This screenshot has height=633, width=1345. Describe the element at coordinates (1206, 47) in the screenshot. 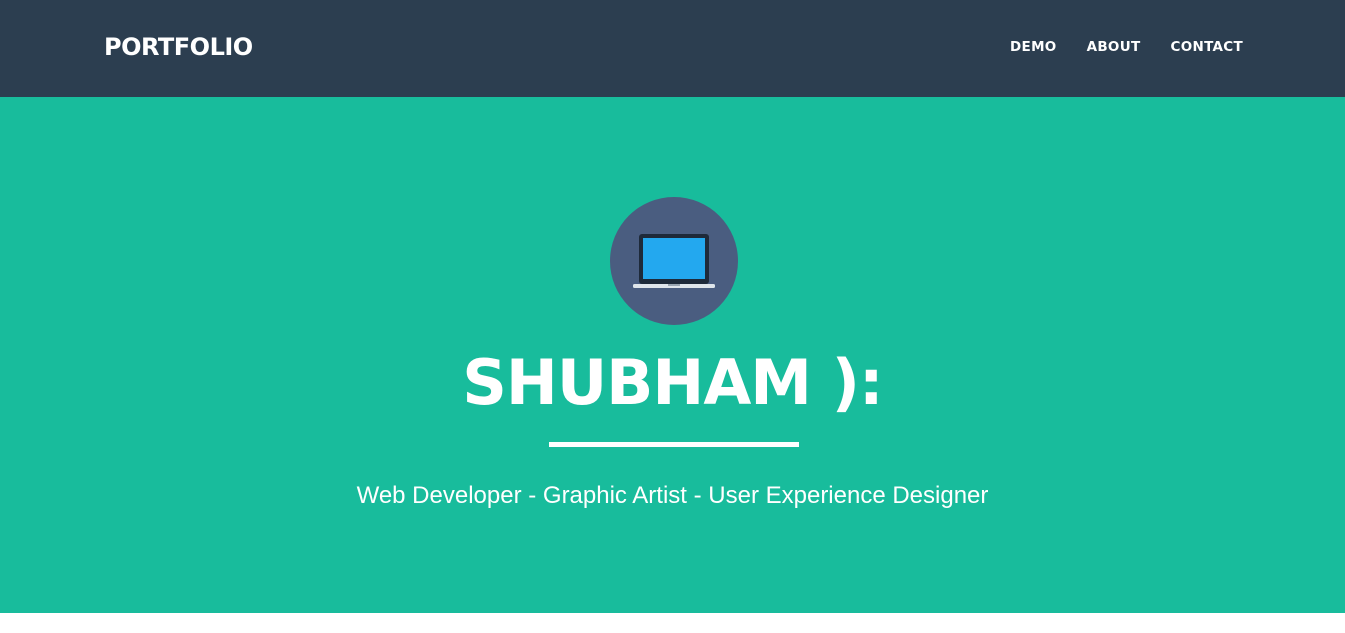

I see `nav-link-contact: CONTACT` at that location.